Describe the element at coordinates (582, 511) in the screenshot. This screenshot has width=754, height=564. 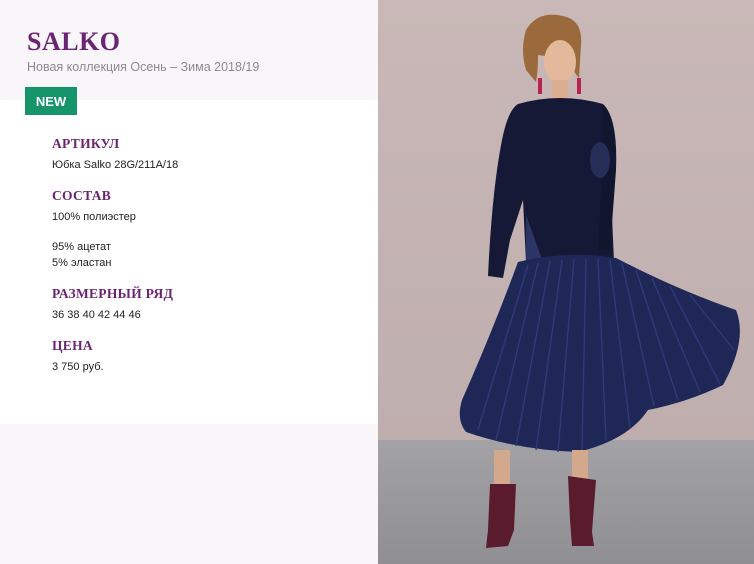
I see `boot-right` at that location.